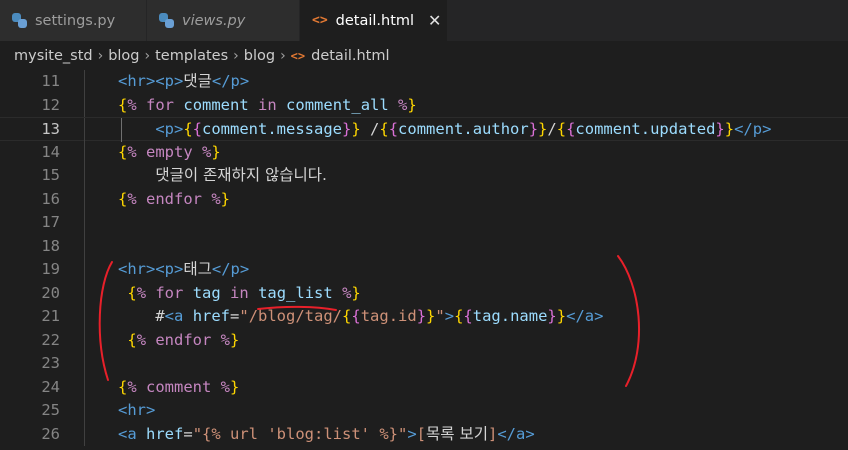 The width and height of the screenshot is (848, 450). What do you see at coordinates (259, 56) in the screenshot?
I see `breadcrumb-item-blog-sub: blog` at bounding box center [259, 56].